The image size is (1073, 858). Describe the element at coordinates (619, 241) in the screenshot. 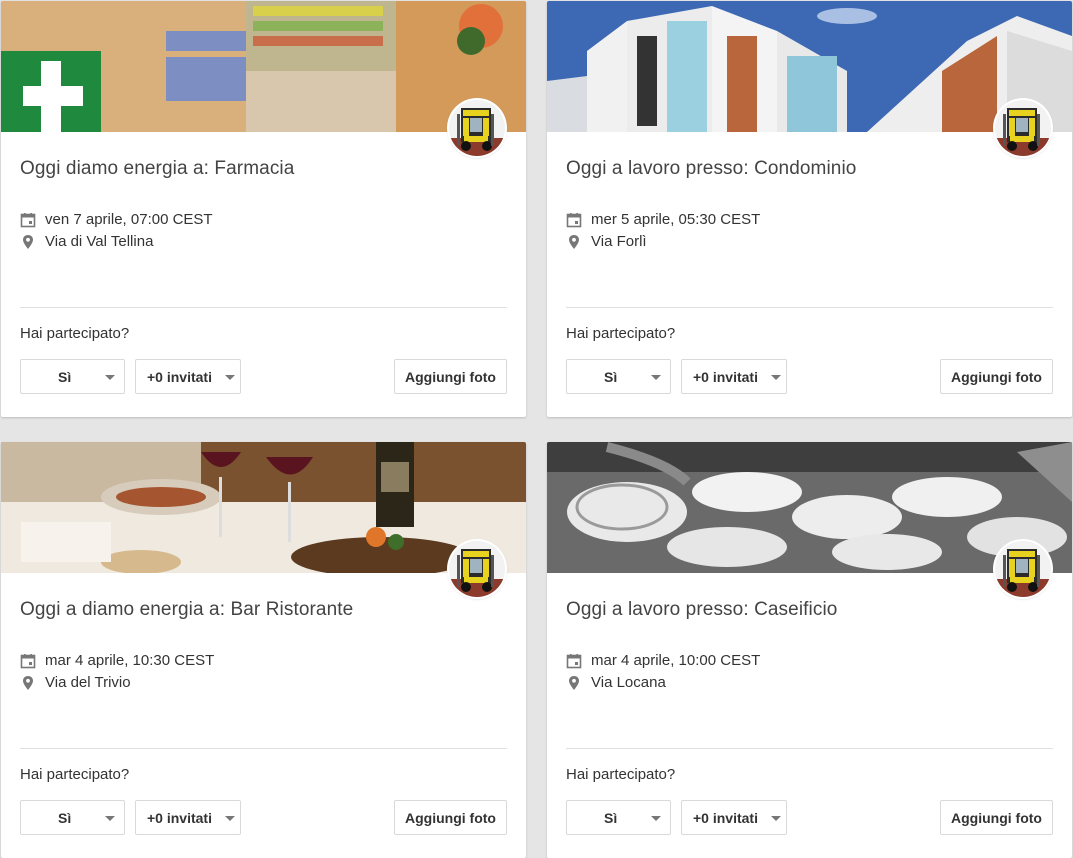

I see `event-location-text: Via Forlì` at that location.